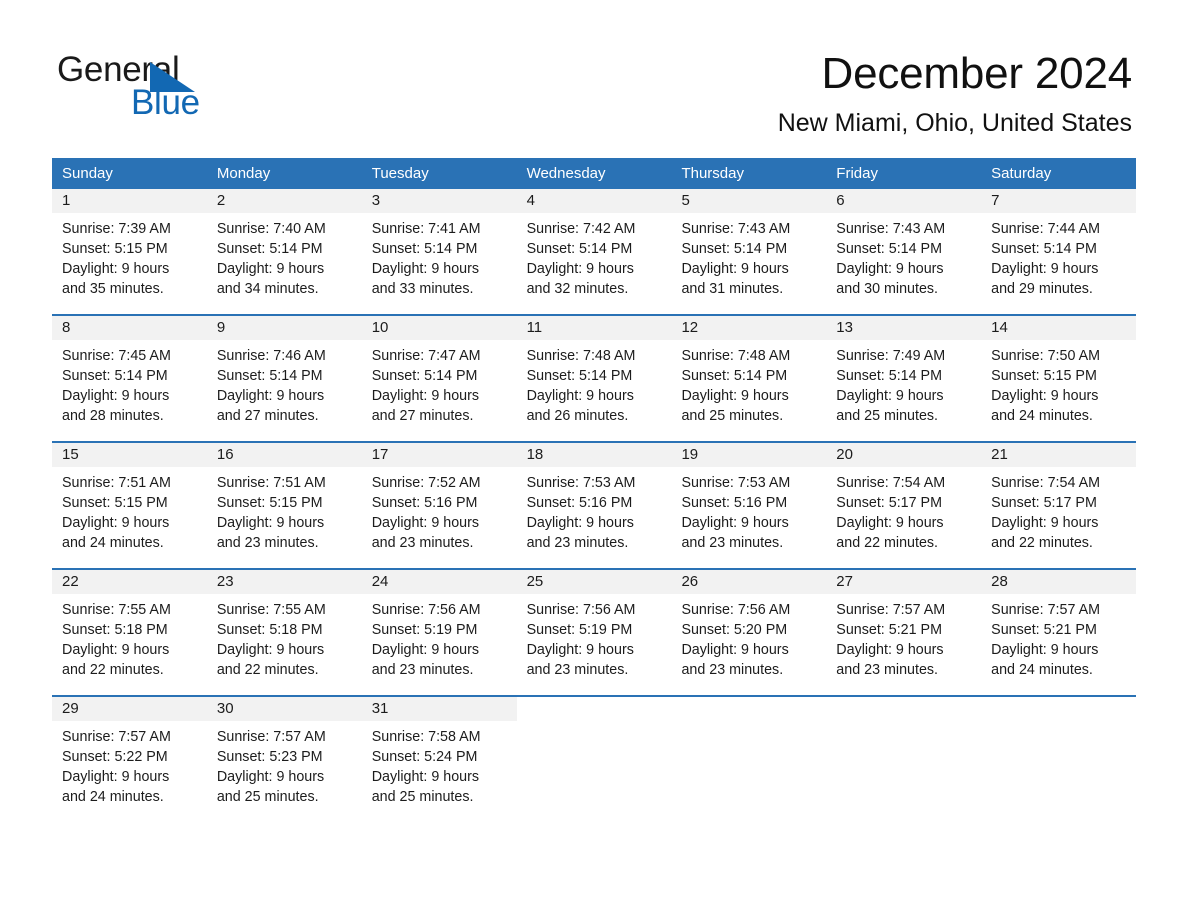 This screenshot has height=918, width=1188. I want to click on day-header-sunday: Sunday, so click(87, 173).